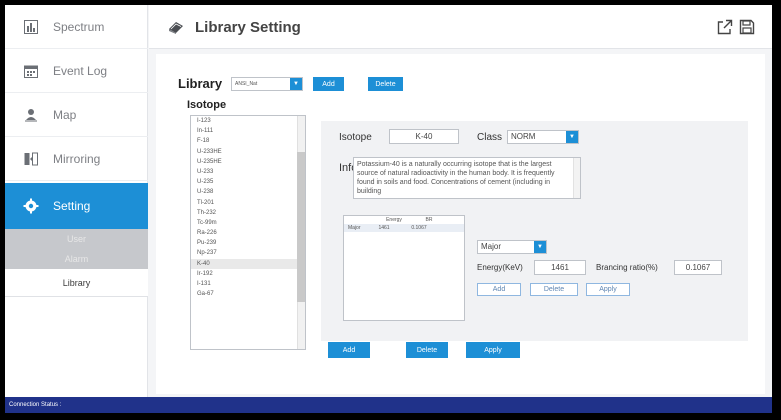 Image resolution: width=781 pixels, height=420 pixels. I want to click on energy-br-table: Energy BR Major 1461 0.1067, so click(404, 268).